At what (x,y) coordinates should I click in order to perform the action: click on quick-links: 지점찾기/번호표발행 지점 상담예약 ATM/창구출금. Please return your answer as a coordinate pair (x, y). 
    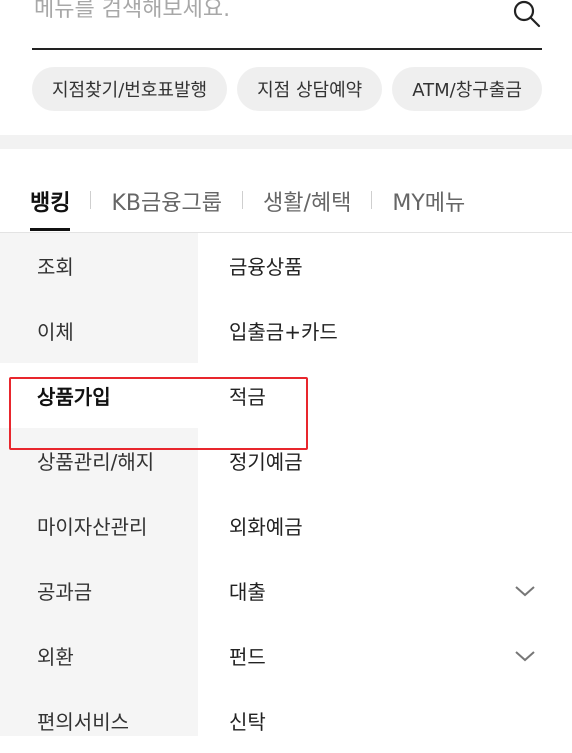
    Looking at the image, I should click on (287, 89).